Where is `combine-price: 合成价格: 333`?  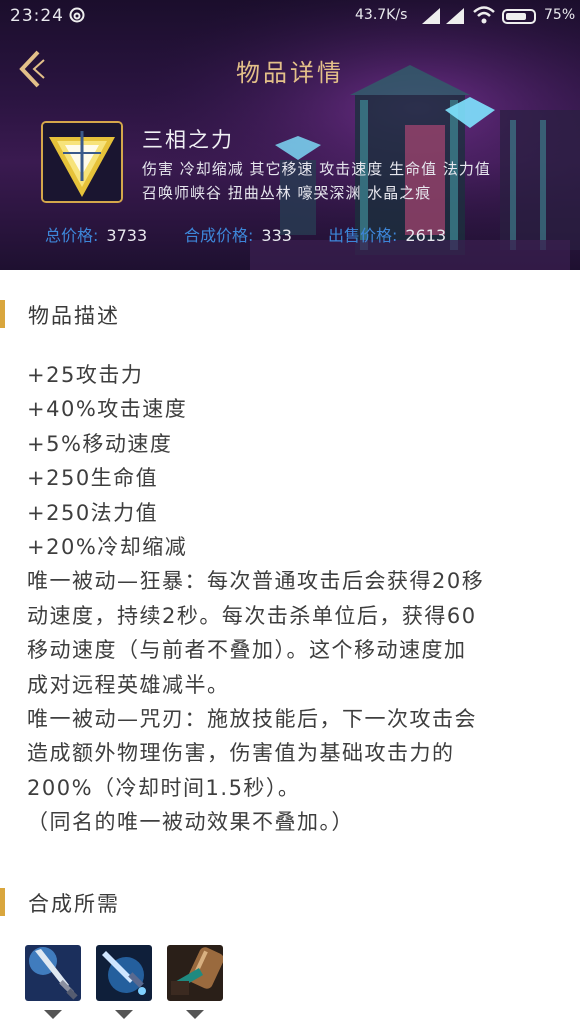
combine-price: 合成价格: 333 is located at coordinates (238, 234).